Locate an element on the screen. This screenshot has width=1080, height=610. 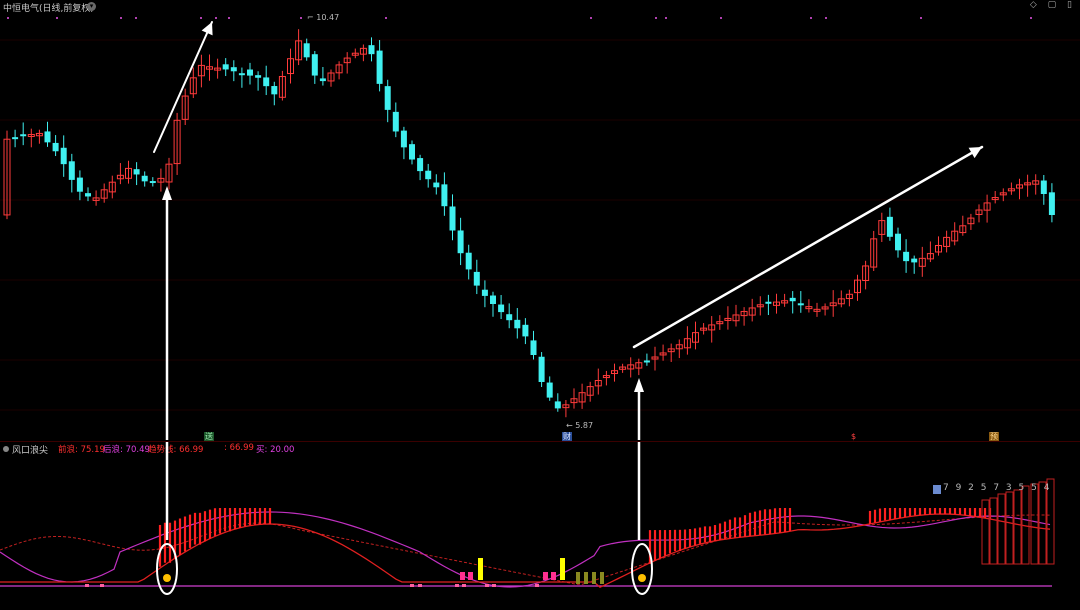
annotation-arrow-up-1-head is located at coordinates (167, 193).